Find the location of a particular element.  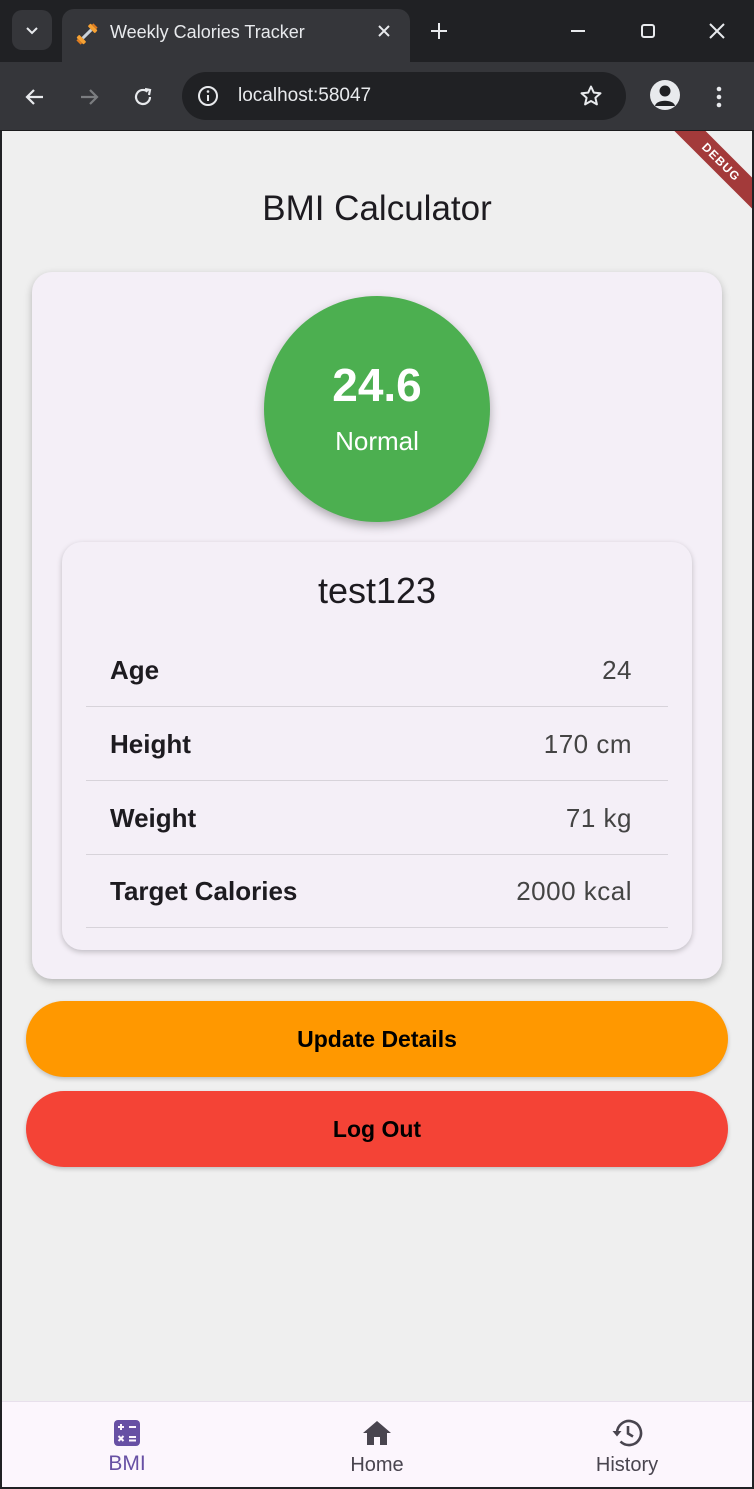

browser-tab-bar: Weekly Calories Tracker is located at coordinates (377, 31).